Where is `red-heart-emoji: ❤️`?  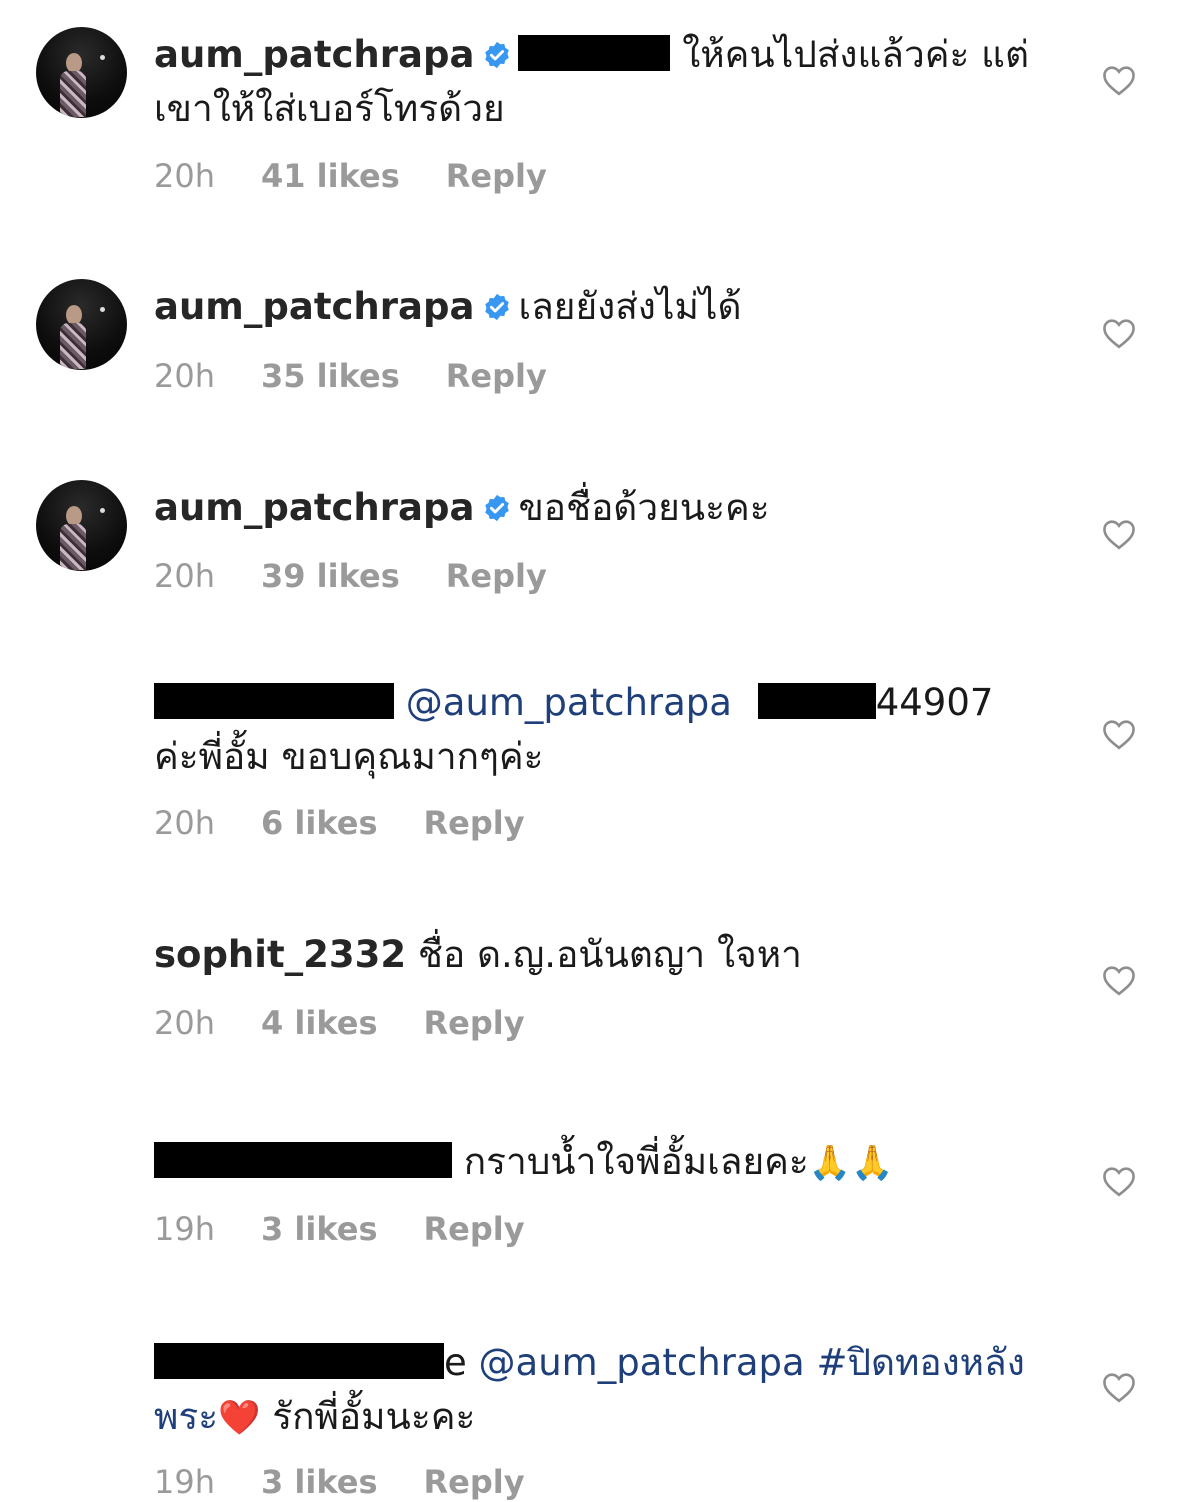 red-heart-emoji: ❤️ is located at coordinates (239, 1418).